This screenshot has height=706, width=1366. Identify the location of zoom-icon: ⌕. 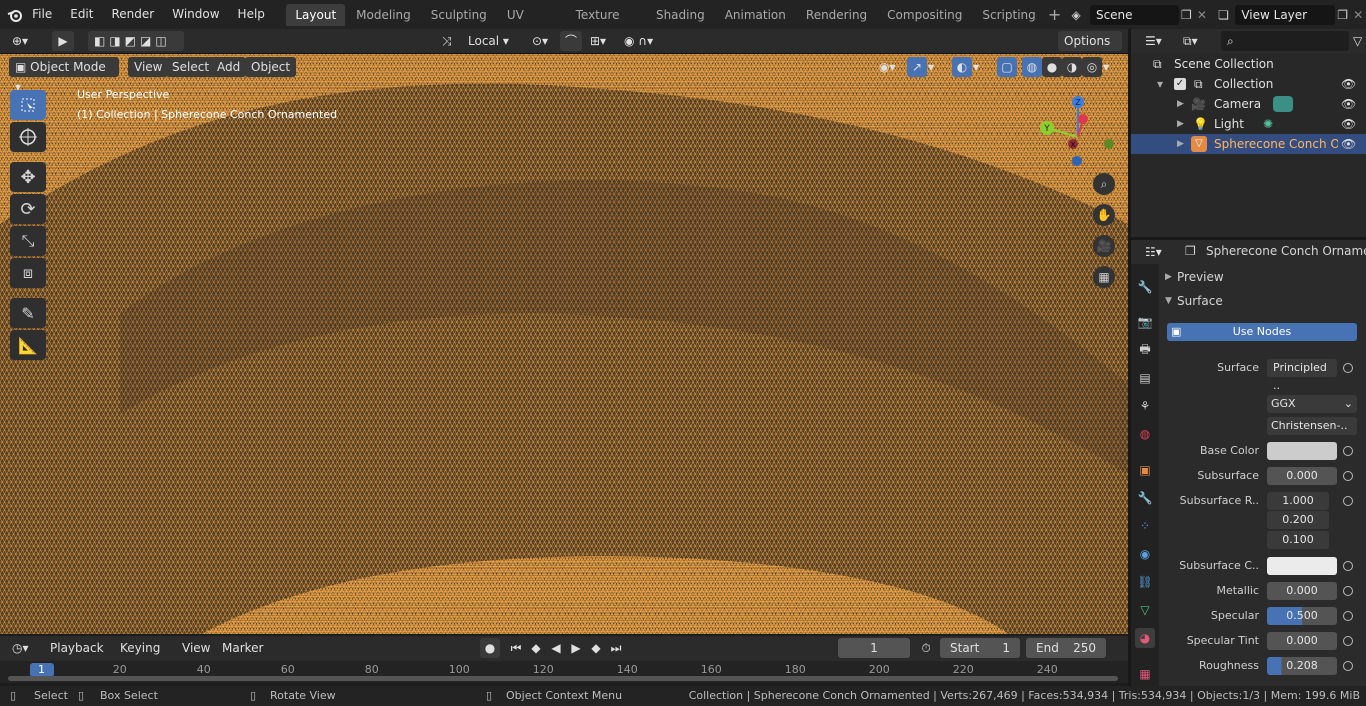
(1104, 184).